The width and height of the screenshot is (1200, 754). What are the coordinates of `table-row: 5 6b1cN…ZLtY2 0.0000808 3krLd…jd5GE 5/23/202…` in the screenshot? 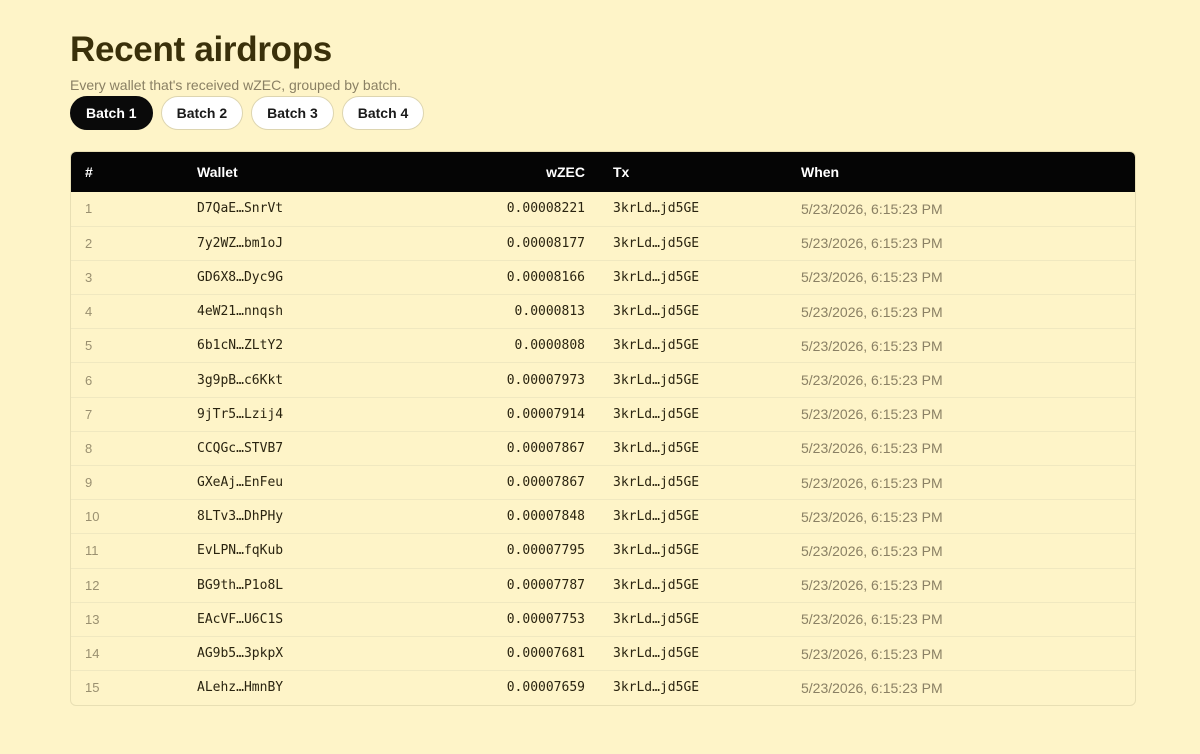 It's located at (603, 345).